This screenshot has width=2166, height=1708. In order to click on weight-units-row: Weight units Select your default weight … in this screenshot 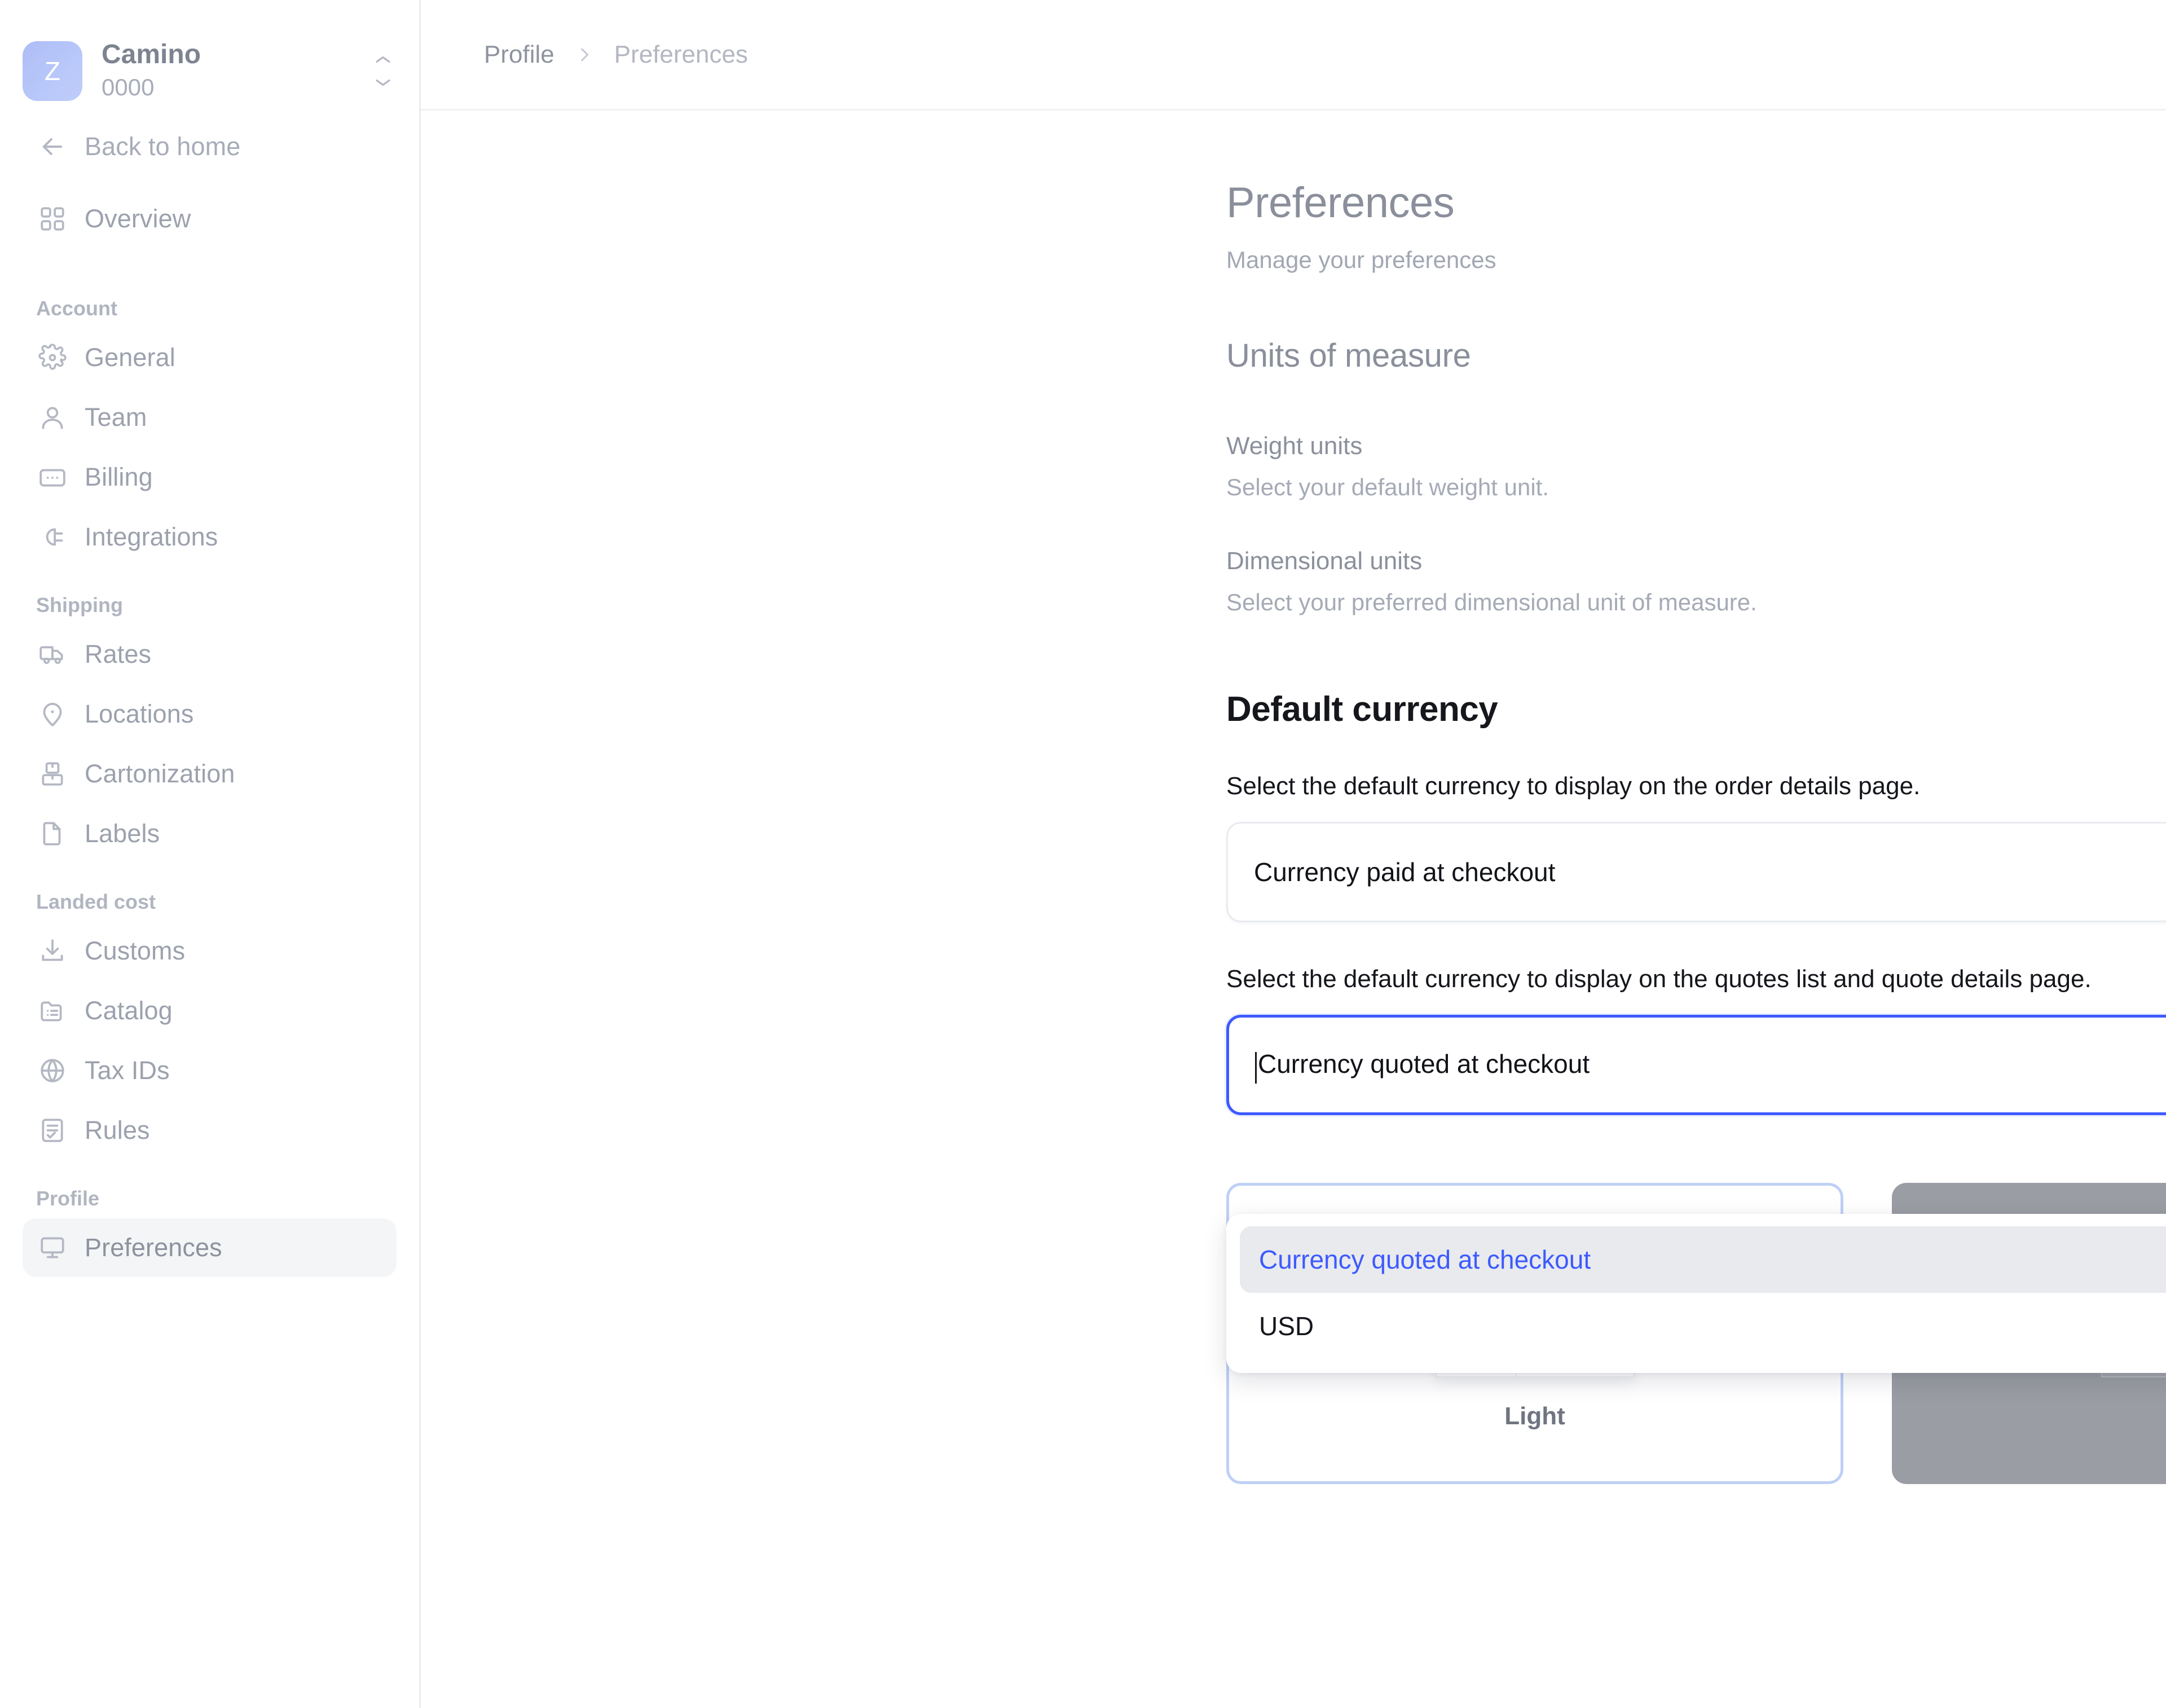, I will do `click(1696, 463)`.